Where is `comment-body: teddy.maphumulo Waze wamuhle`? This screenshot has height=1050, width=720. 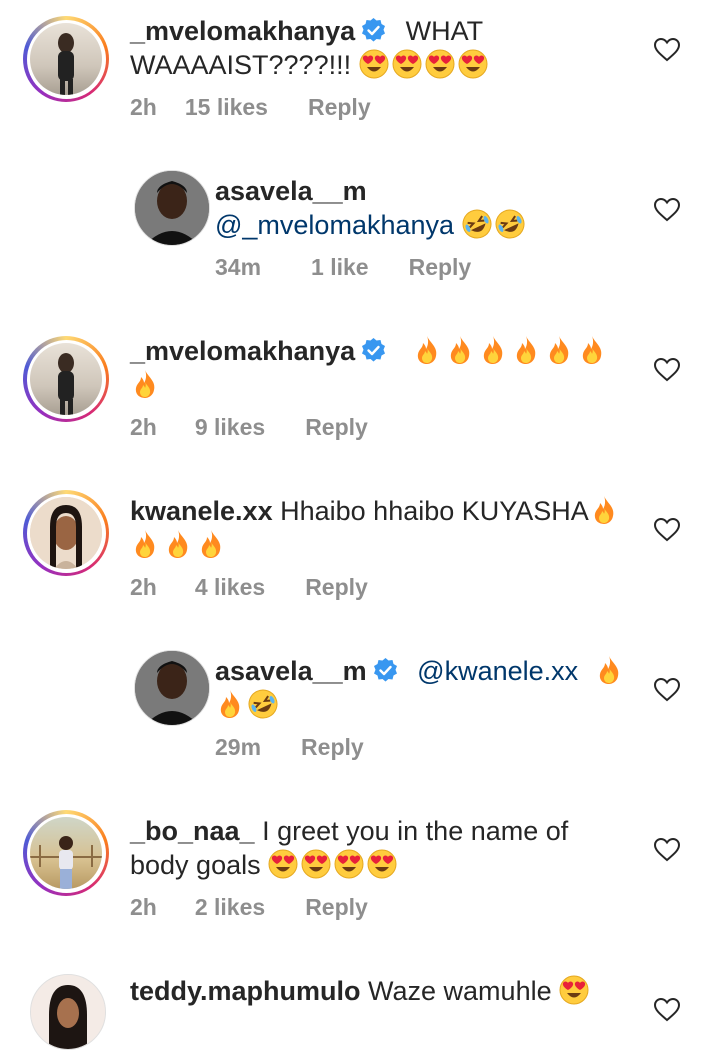 comment-body: teddy.maphumulo Waze wamuhle is located at coordinates (390, 991).